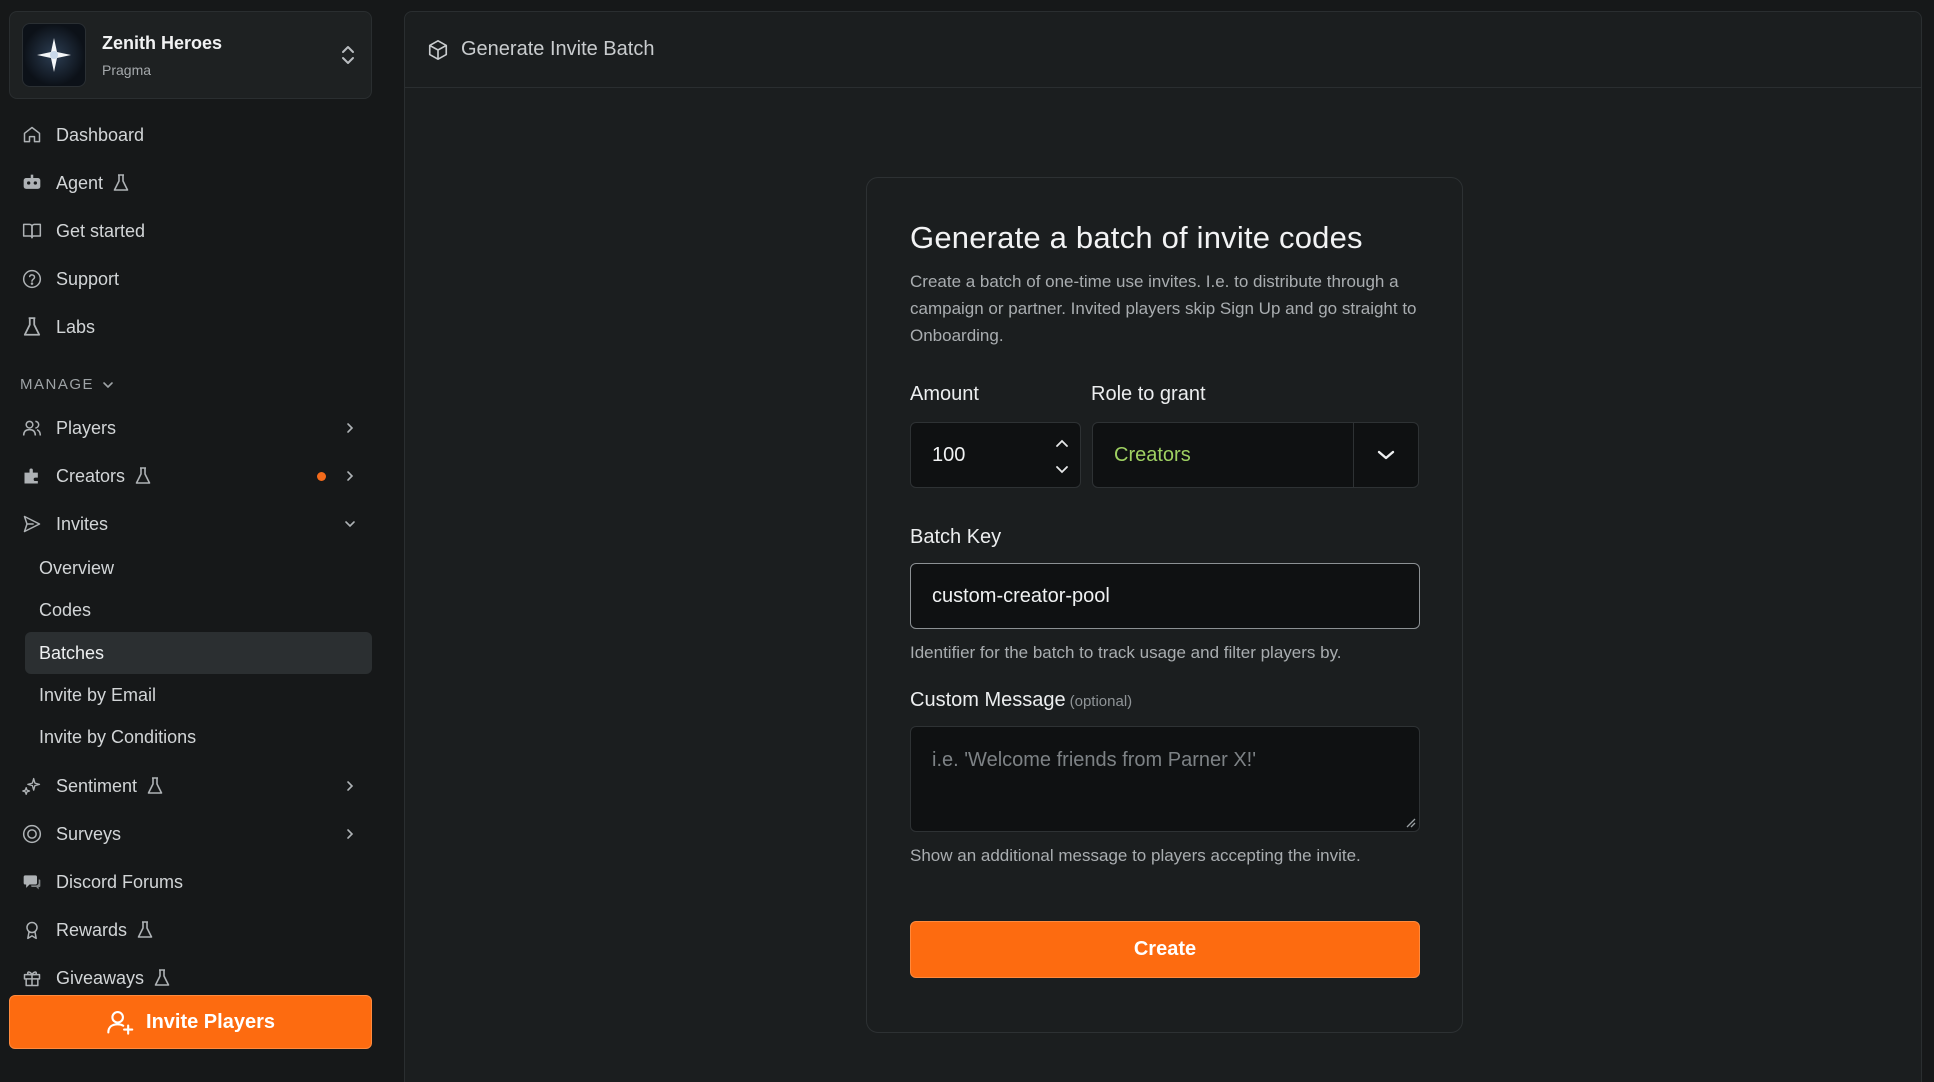 This screenshot has height=1082, width=1934. Describe the element at coordinates (101, 230) in the screenshot. I see `sidebar-item-label: Get started` at that location.